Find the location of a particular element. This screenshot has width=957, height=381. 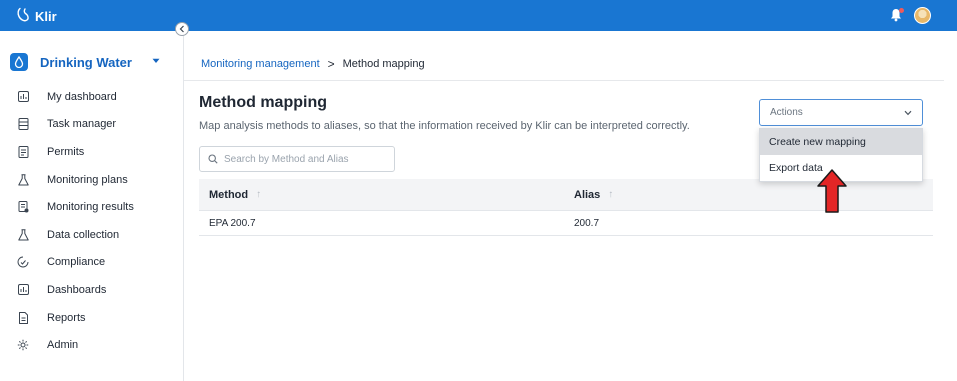

sidebar-item-label: Reports is located at coordinates (66, 317).